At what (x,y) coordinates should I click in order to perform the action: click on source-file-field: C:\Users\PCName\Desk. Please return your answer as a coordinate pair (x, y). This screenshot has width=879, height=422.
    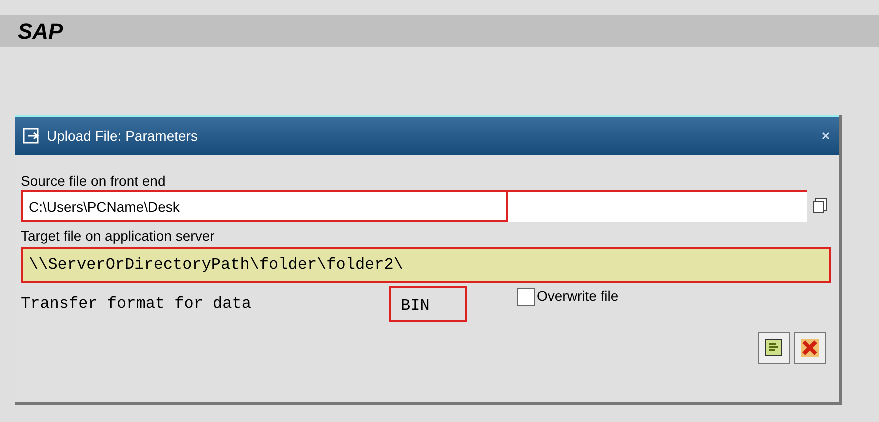
    Looking at the image, I should click on (414, 206).